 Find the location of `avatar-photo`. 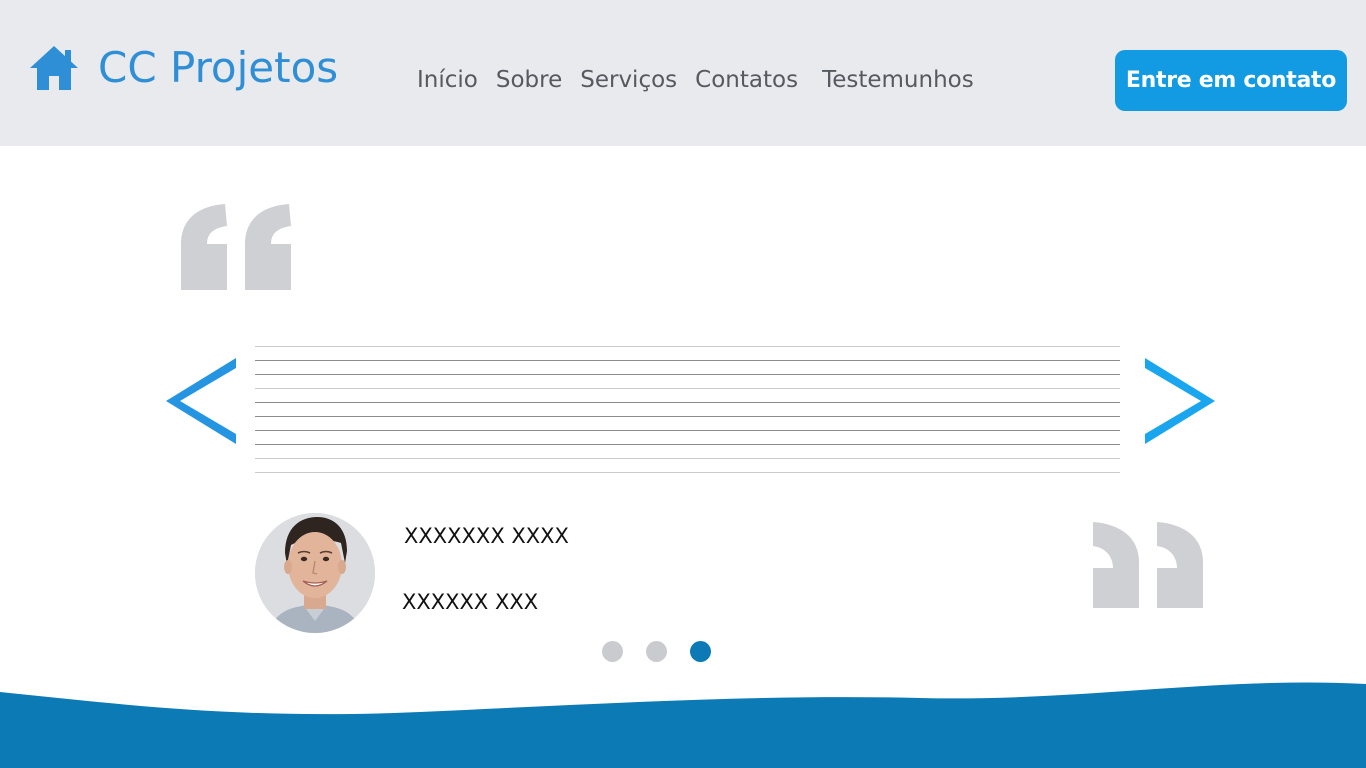

avatar-photo is located at coordinates (315, 573).